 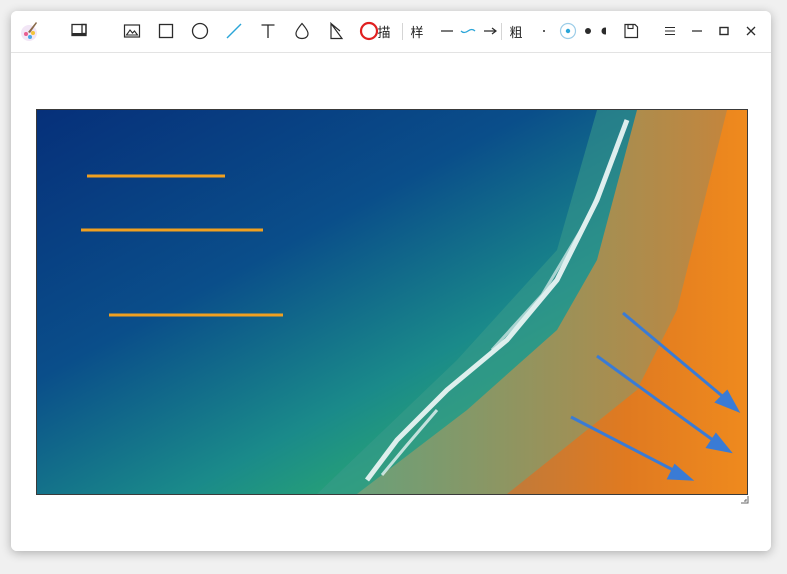 What do you see at coordinates (516, 33) in the screenshot?
I see `thickness-label: 粗` at bounding box center [516, 33].